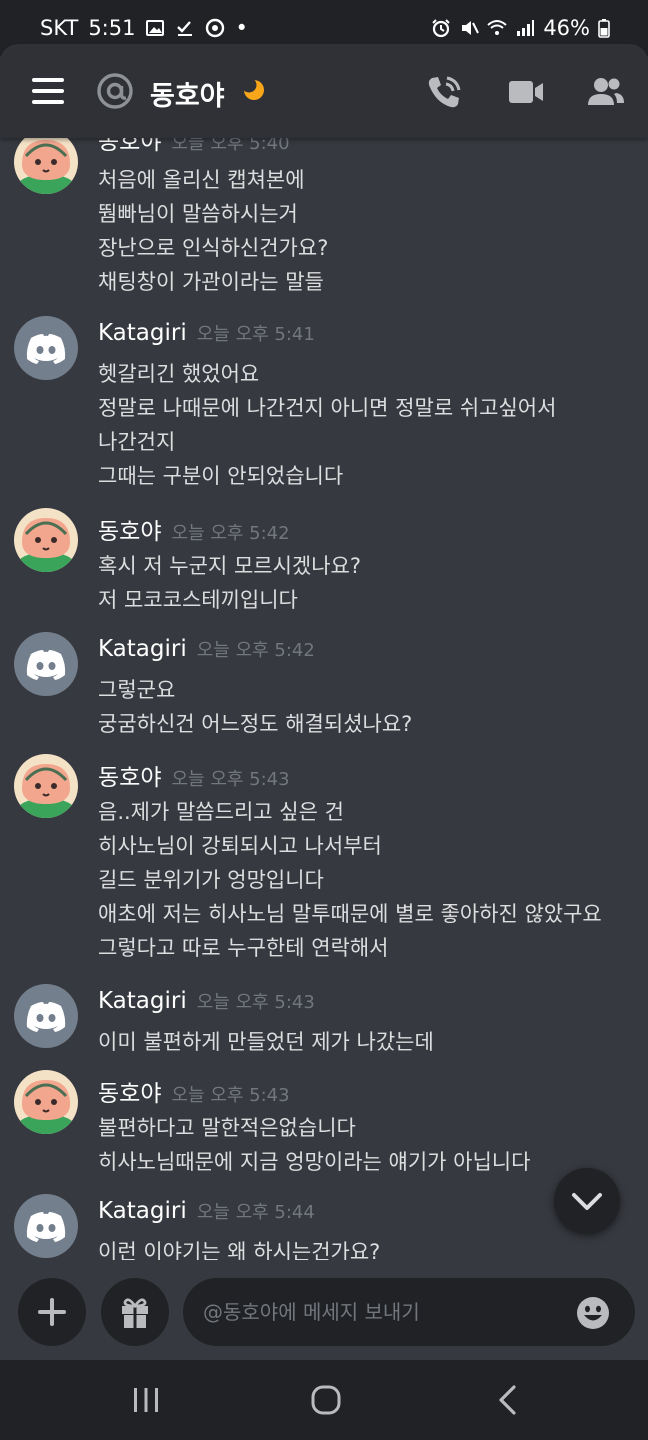  What do you see at coordinates (59, 28) in the screenshot?
I see `carrier-label: SKT` at bounding box center [59, 28].